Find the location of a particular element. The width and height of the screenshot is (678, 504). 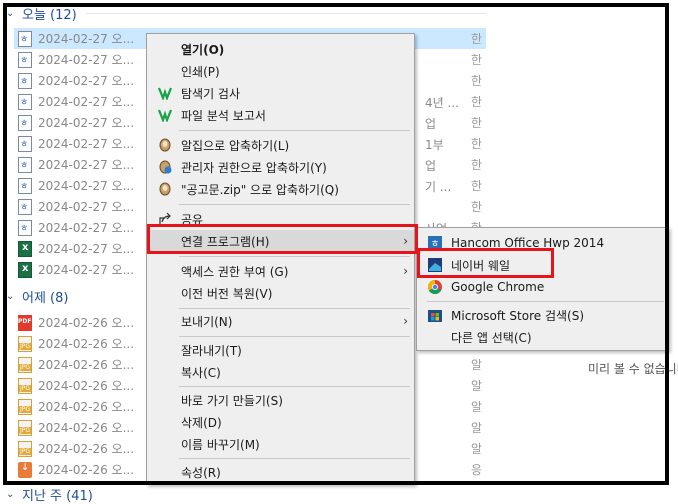

menu-item-label: 보내기(N) is located at coordinates (207, 321).